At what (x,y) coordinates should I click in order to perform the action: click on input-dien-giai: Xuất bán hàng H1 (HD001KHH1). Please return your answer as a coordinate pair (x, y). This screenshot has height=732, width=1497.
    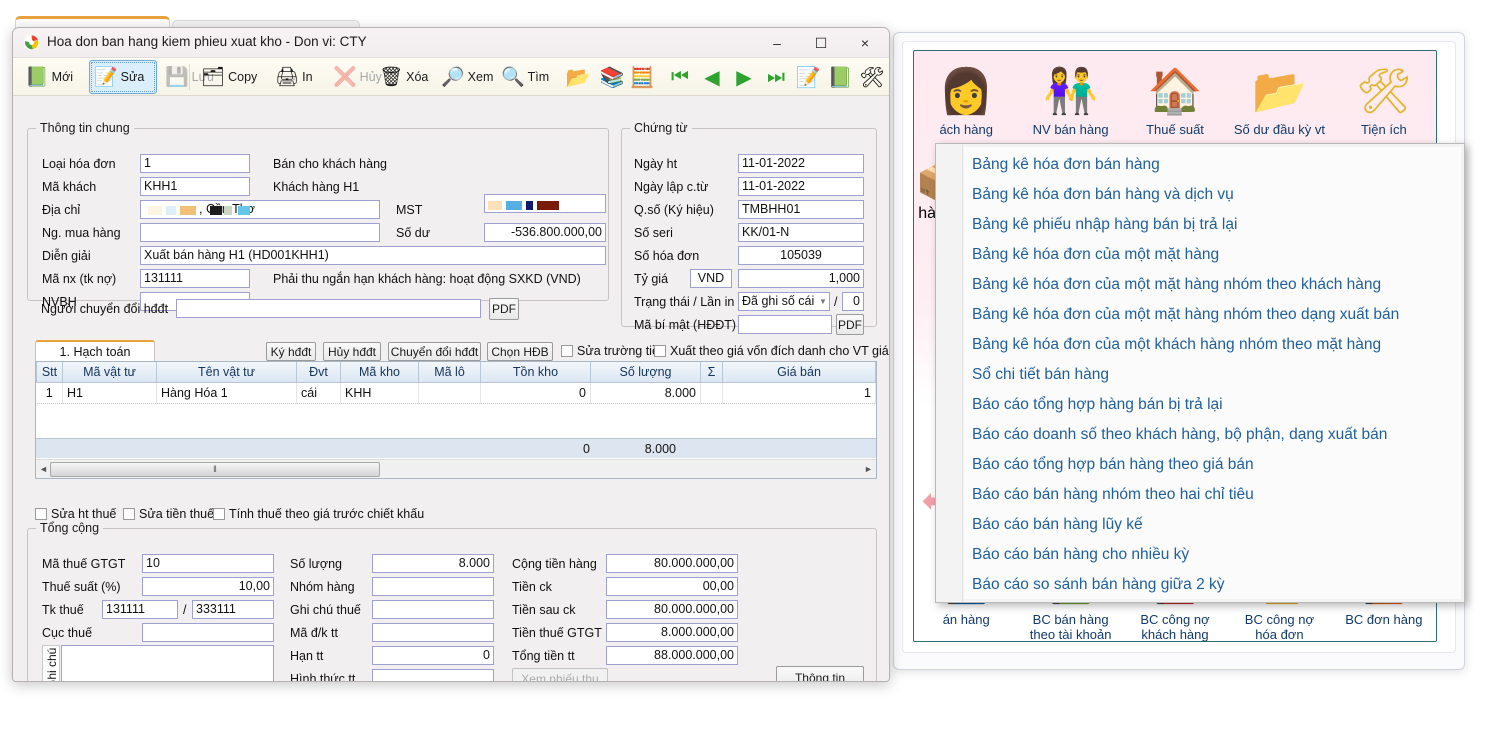
    Looking at the image, I should click on (373, 255).